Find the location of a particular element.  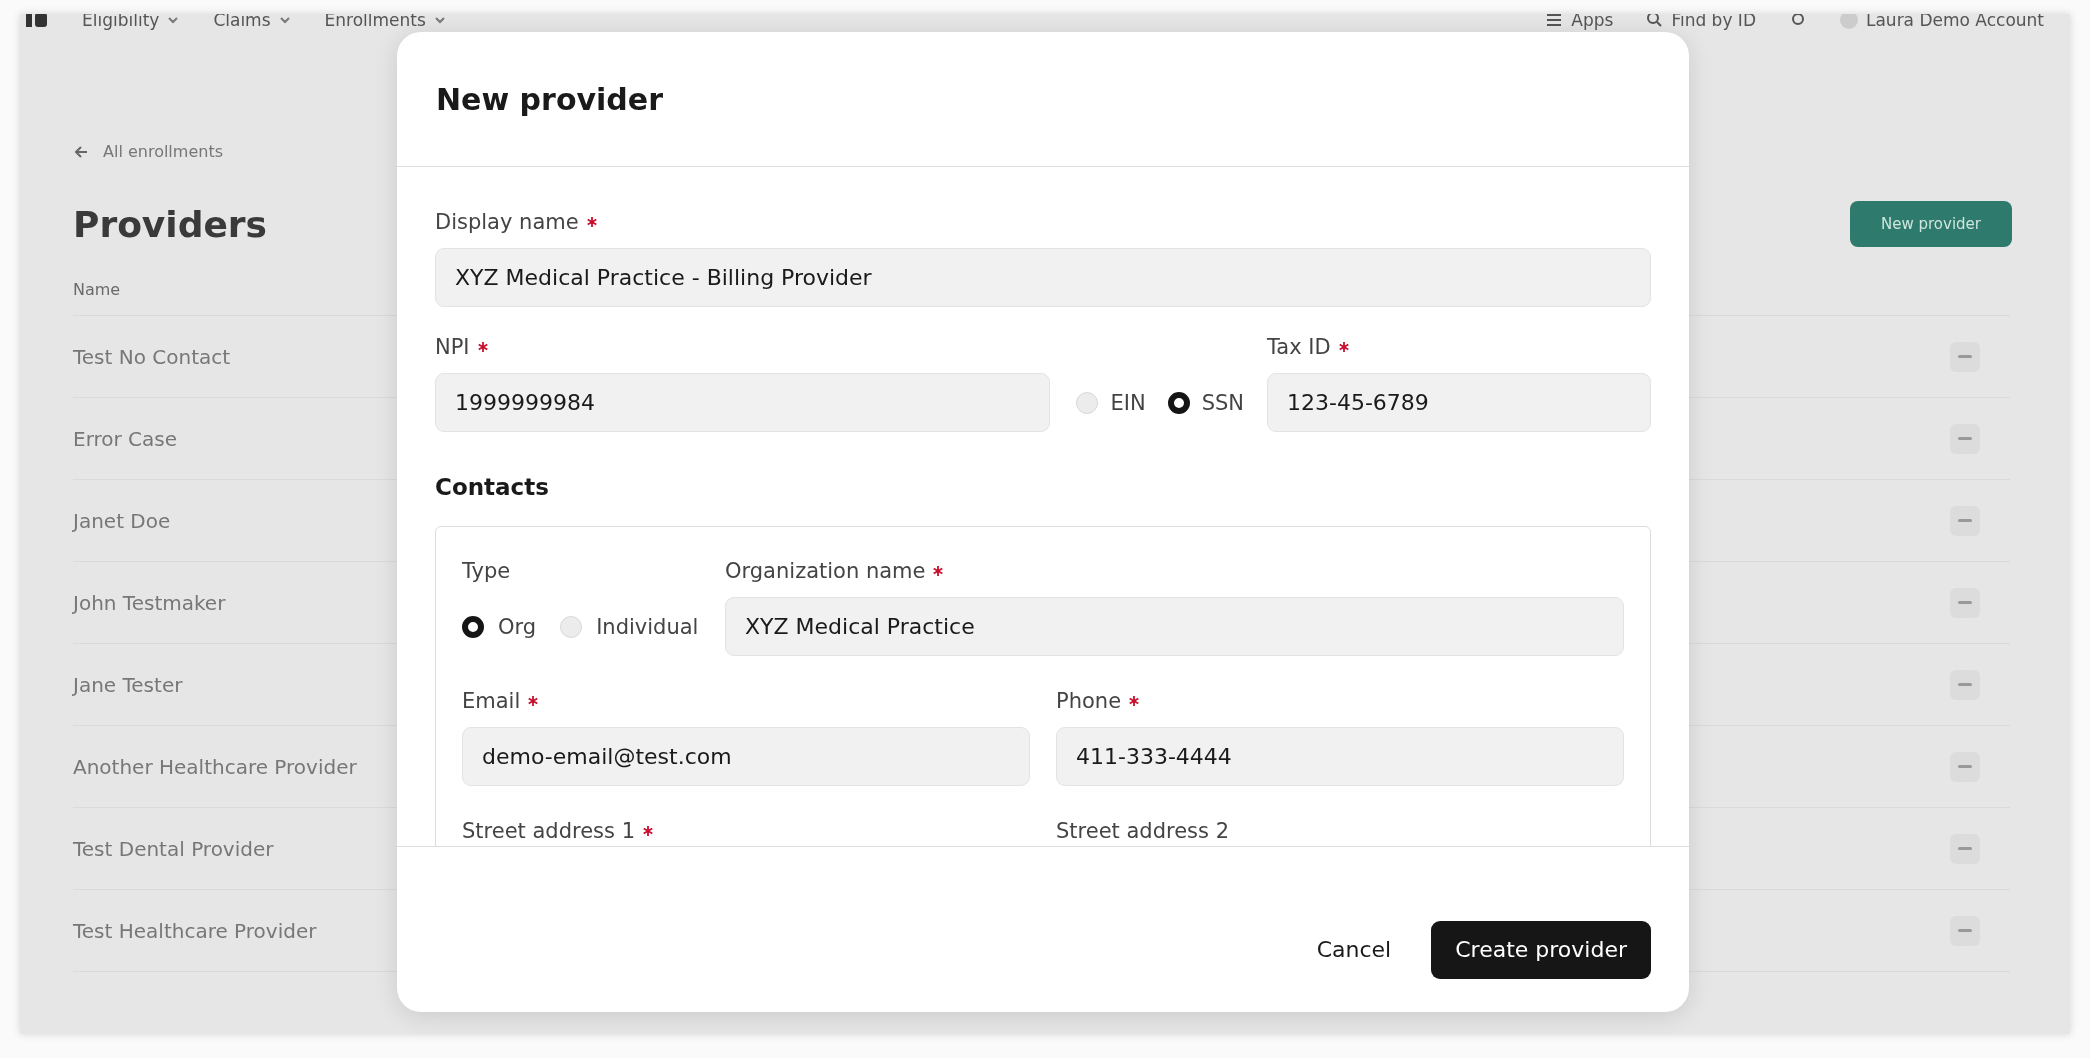

create-provider-button: Create provider is located at coordinates (1541, 949).